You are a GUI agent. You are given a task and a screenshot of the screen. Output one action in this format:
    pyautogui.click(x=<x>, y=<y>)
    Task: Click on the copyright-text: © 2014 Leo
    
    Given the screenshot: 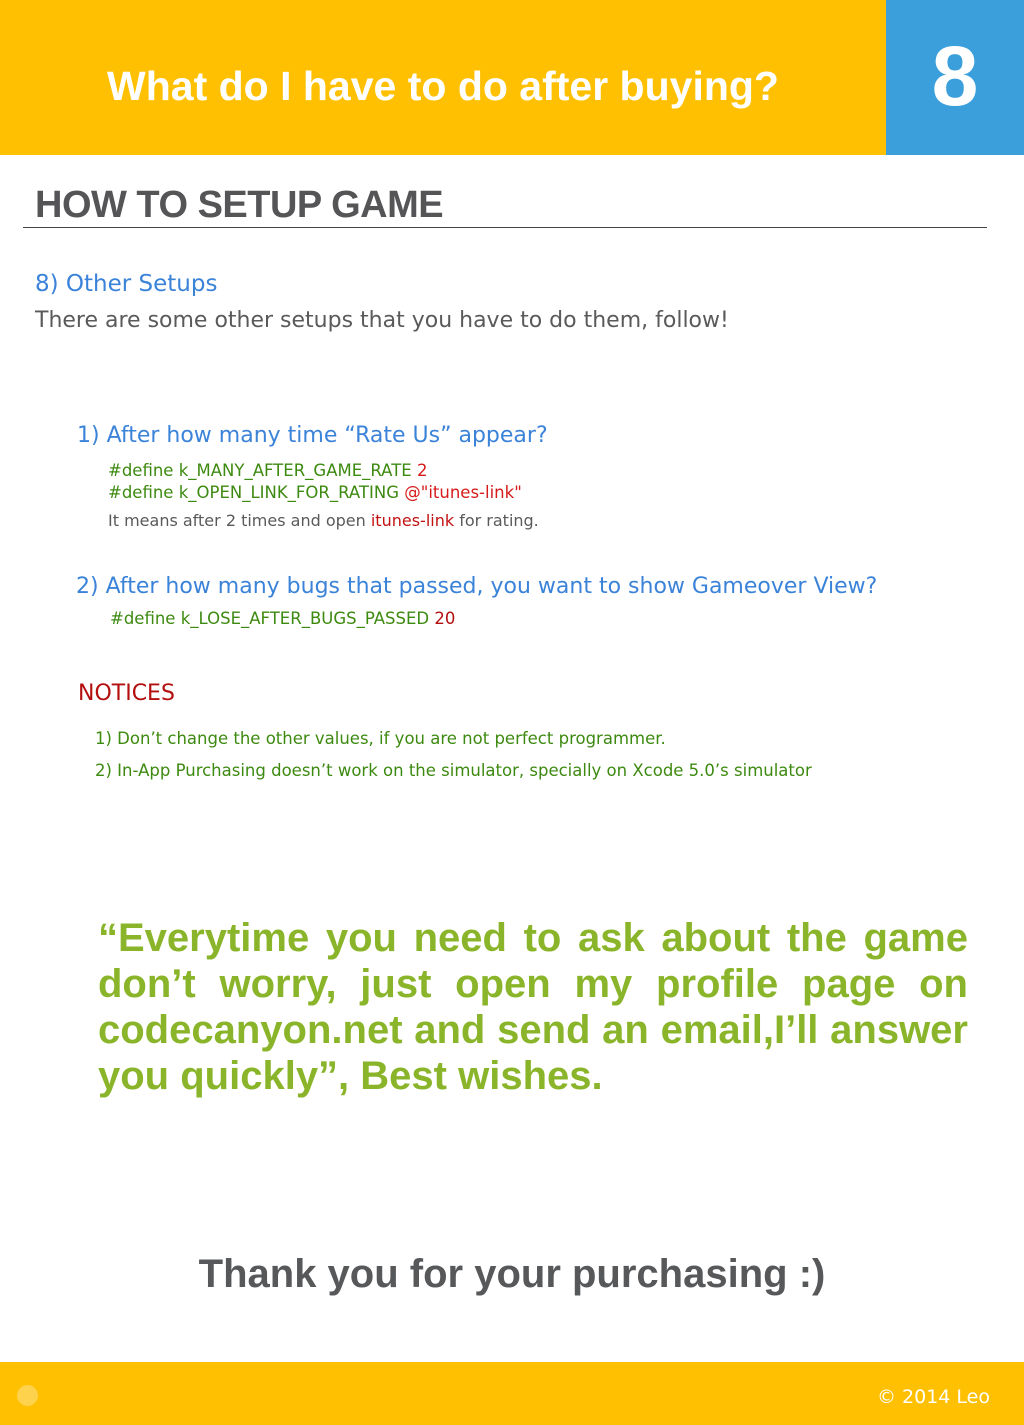 What is the action you would take?
    pyautogui.click(x=933, y=1397)
    